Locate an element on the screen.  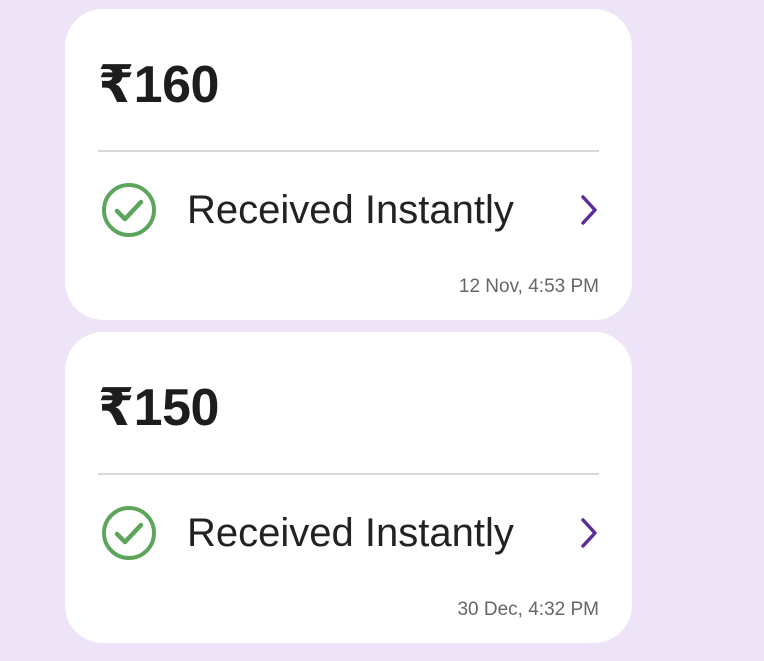
transaction-amount: ₹160 is located at coordinates (158, 85).